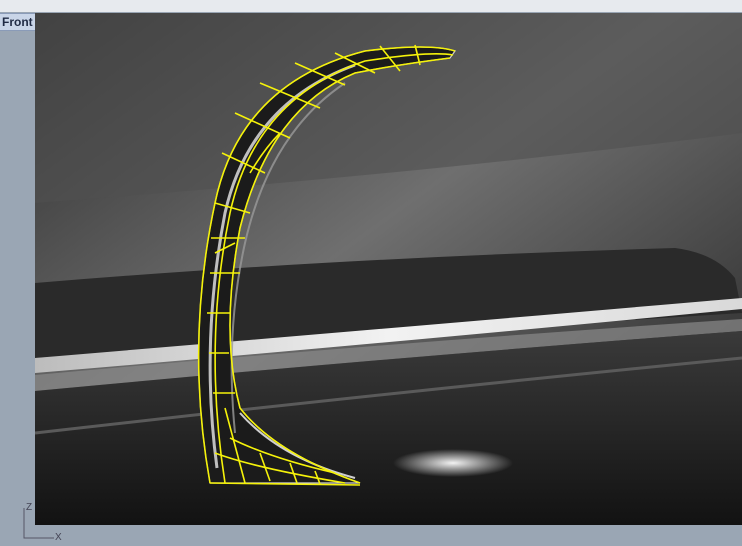 The width and height of the screenshot is (742, 546). What do you see at coordinates (58, 537) in the screenshot?
I see `x-axis-label: X` at bounding box center [58, 537].